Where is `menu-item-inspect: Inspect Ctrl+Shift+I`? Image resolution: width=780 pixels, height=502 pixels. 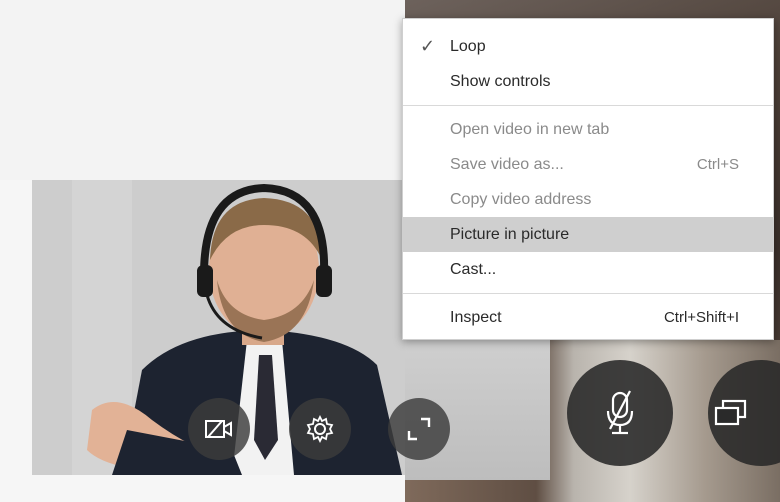
menu-item-inspect: Inspect Ctrl+Shift+I is located at coordinates (588, 317).